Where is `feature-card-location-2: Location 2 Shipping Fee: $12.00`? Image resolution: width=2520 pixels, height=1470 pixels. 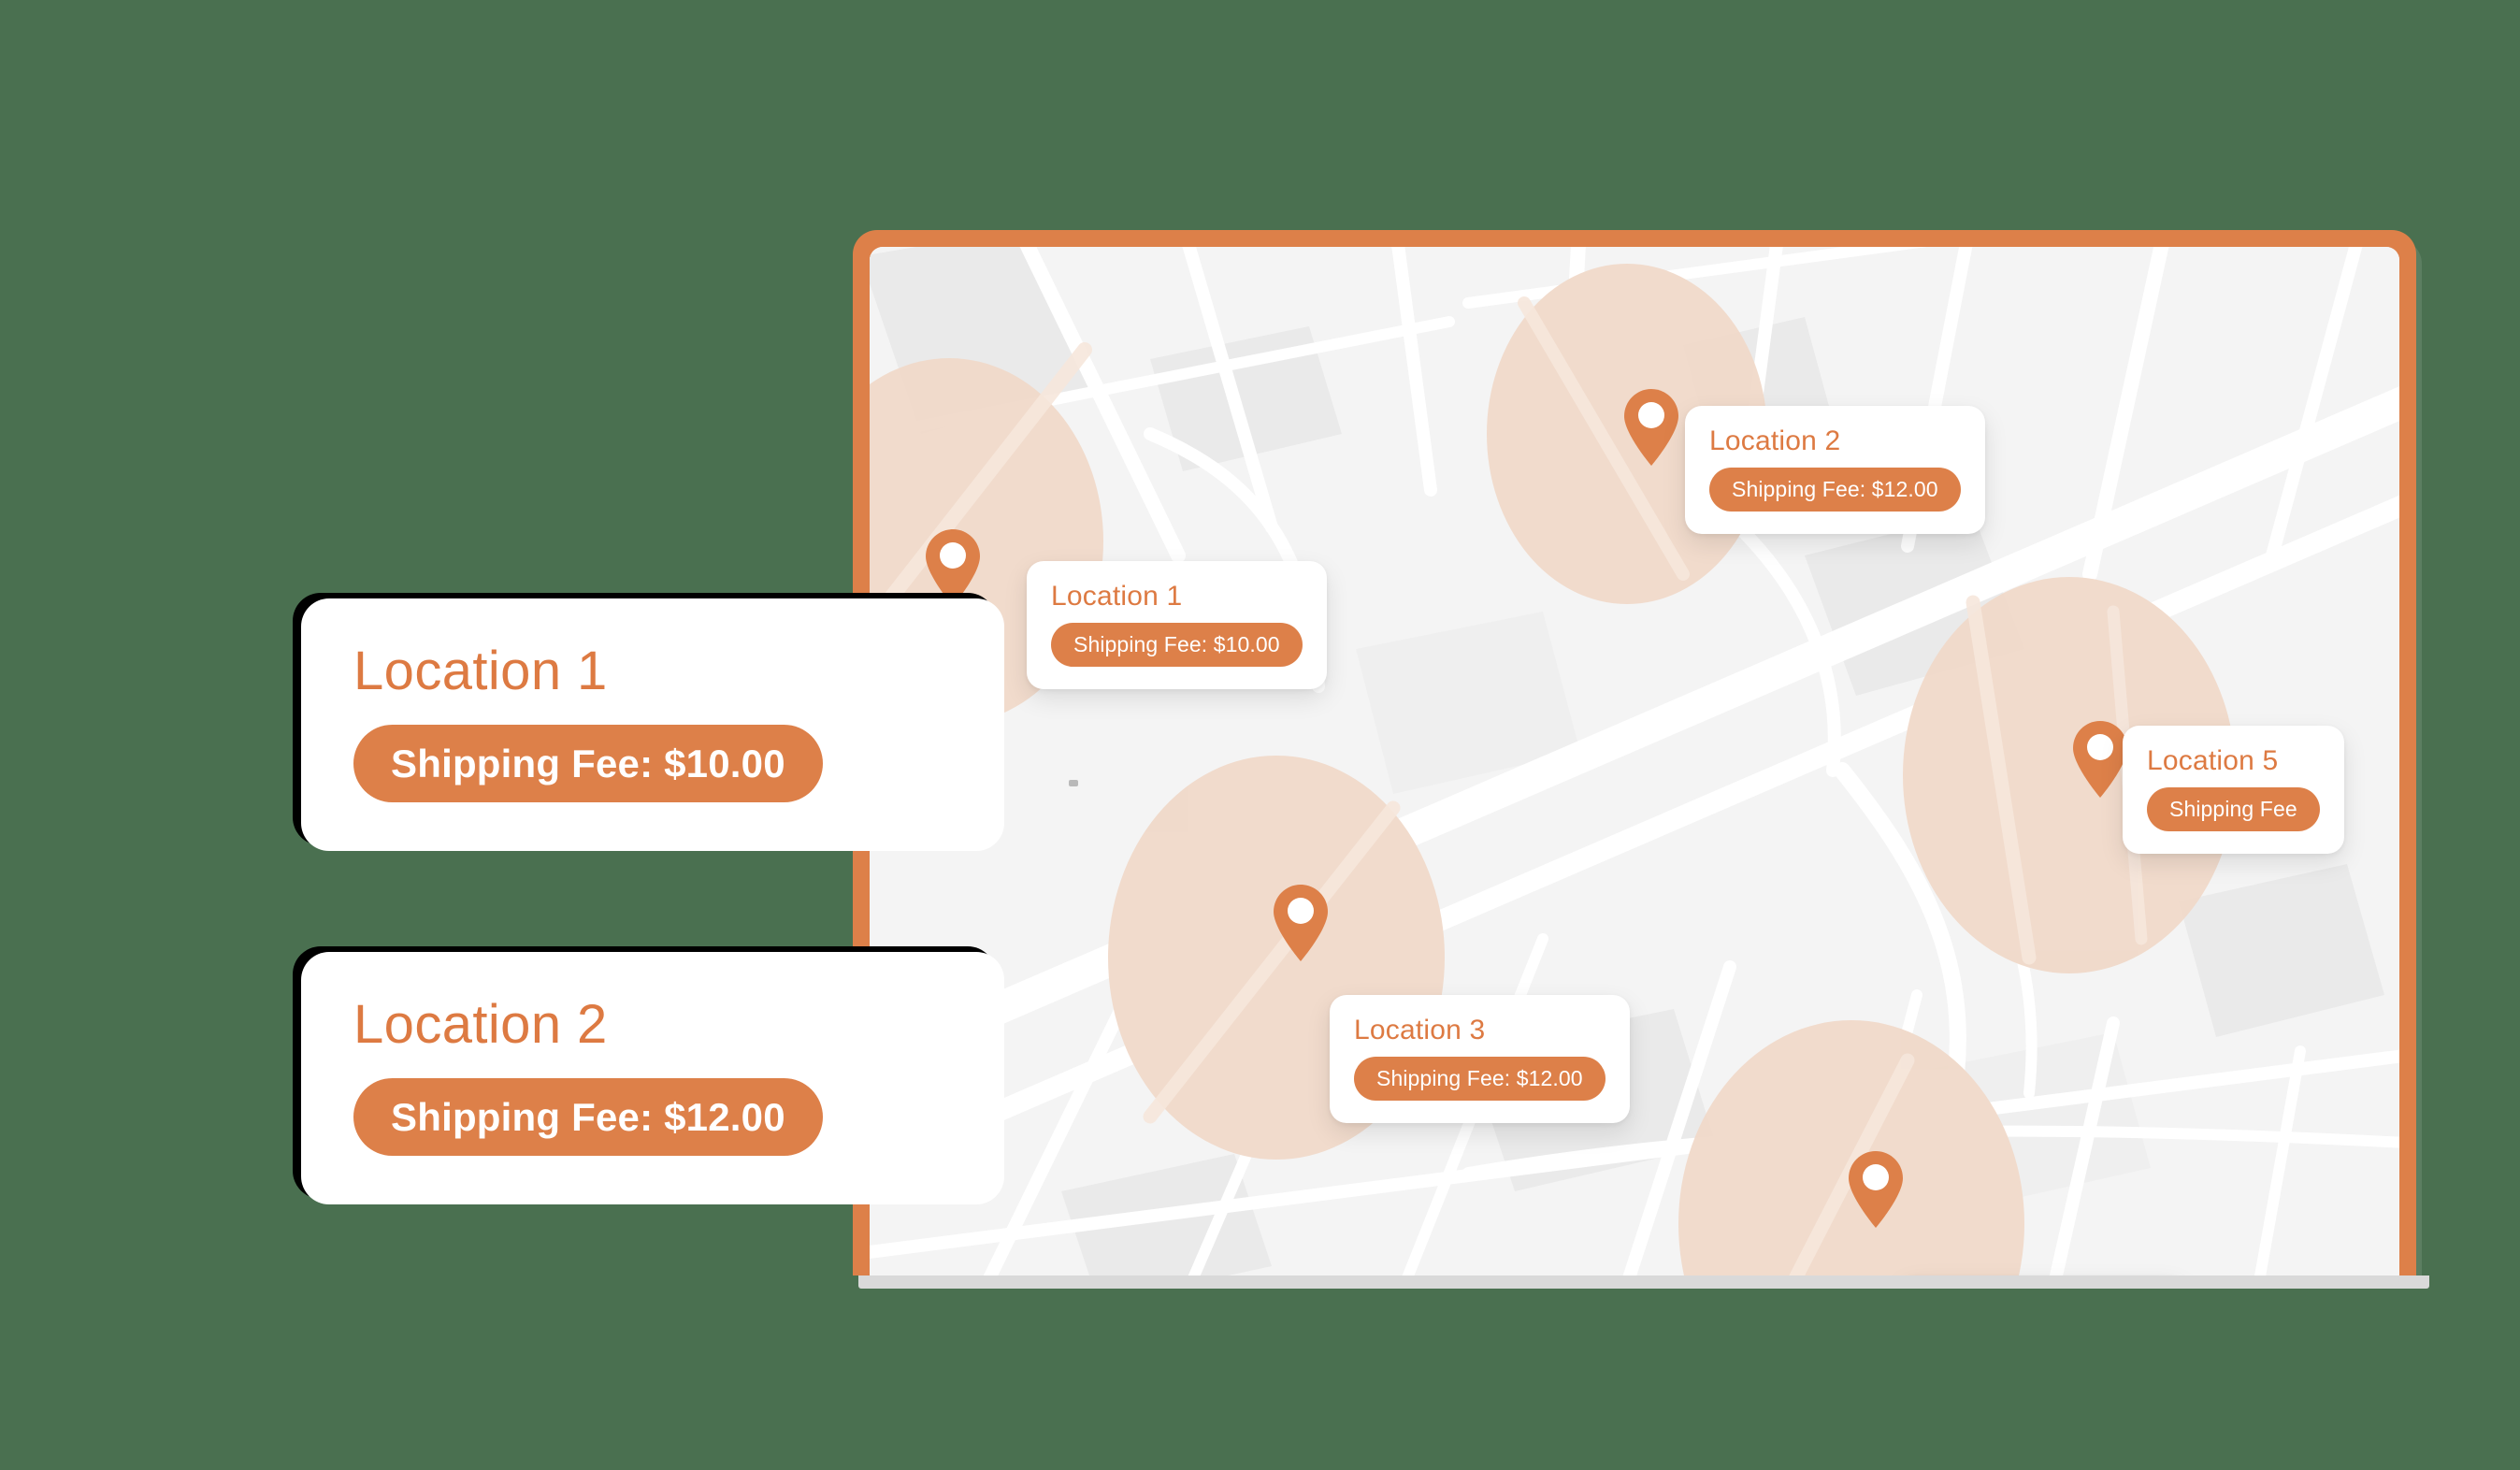 feature-card-location-2: Location 2 Shipping Fee: $12.00 is located at coordinates (652, 1078).